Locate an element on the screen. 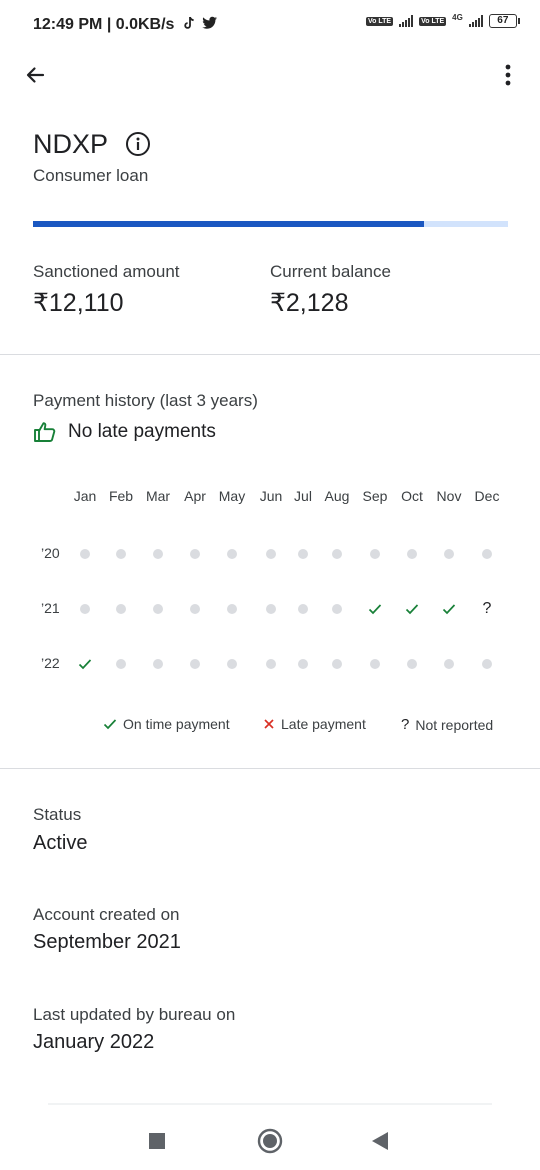  battery-icon: 67 is located at coordinates (504, 21).